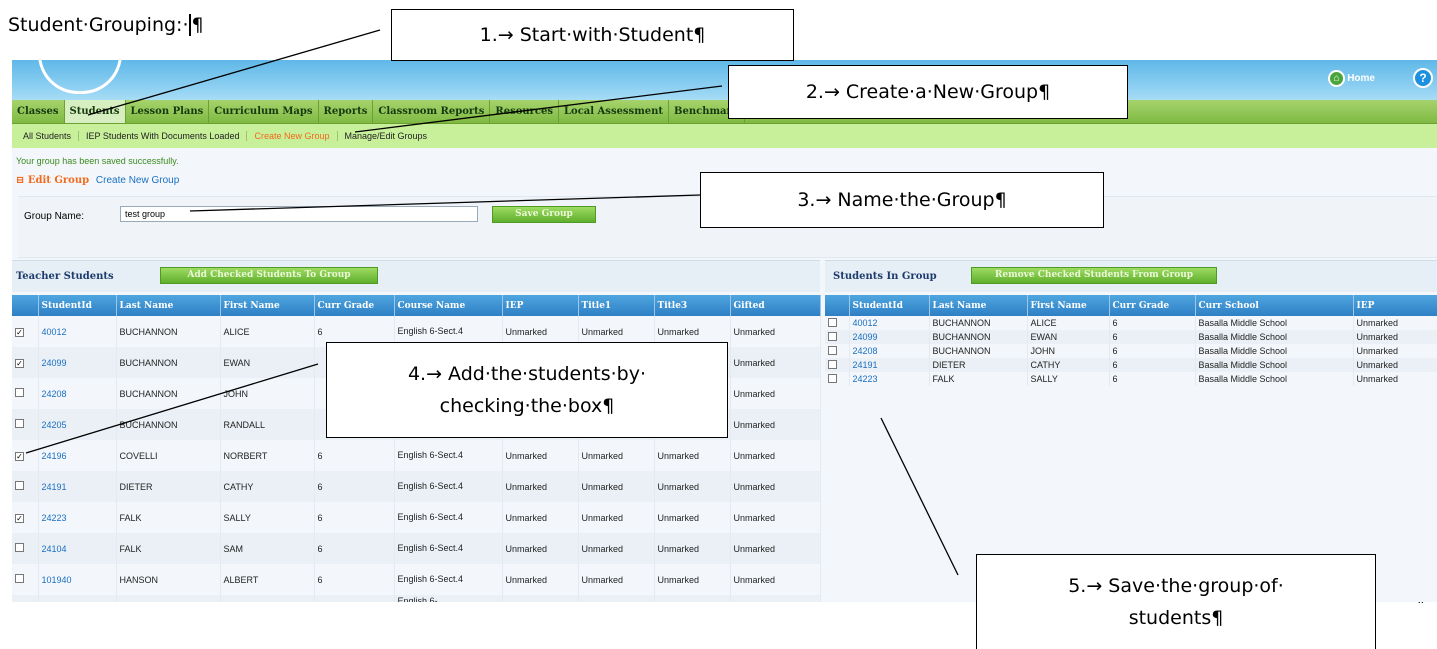  Describe the element at coordinates (1176, 618) in the screenshot. I see `callout-step-5-line2: students¶` at that location.